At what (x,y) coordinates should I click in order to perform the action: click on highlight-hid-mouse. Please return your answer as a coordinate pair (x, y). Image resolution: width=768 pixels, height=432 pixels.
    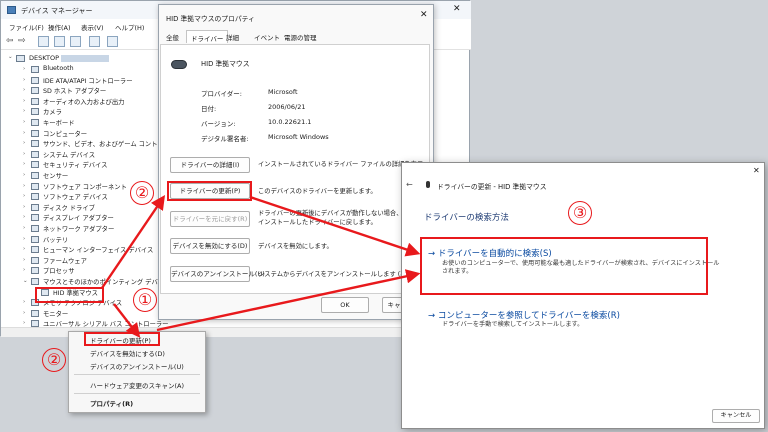
    Looking at the image, I should click on (69, 295).